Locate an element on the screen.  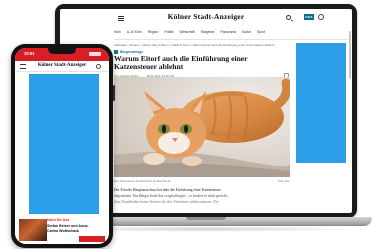
ad-line: Carina Wottschack is located at coordinates (63, 231).